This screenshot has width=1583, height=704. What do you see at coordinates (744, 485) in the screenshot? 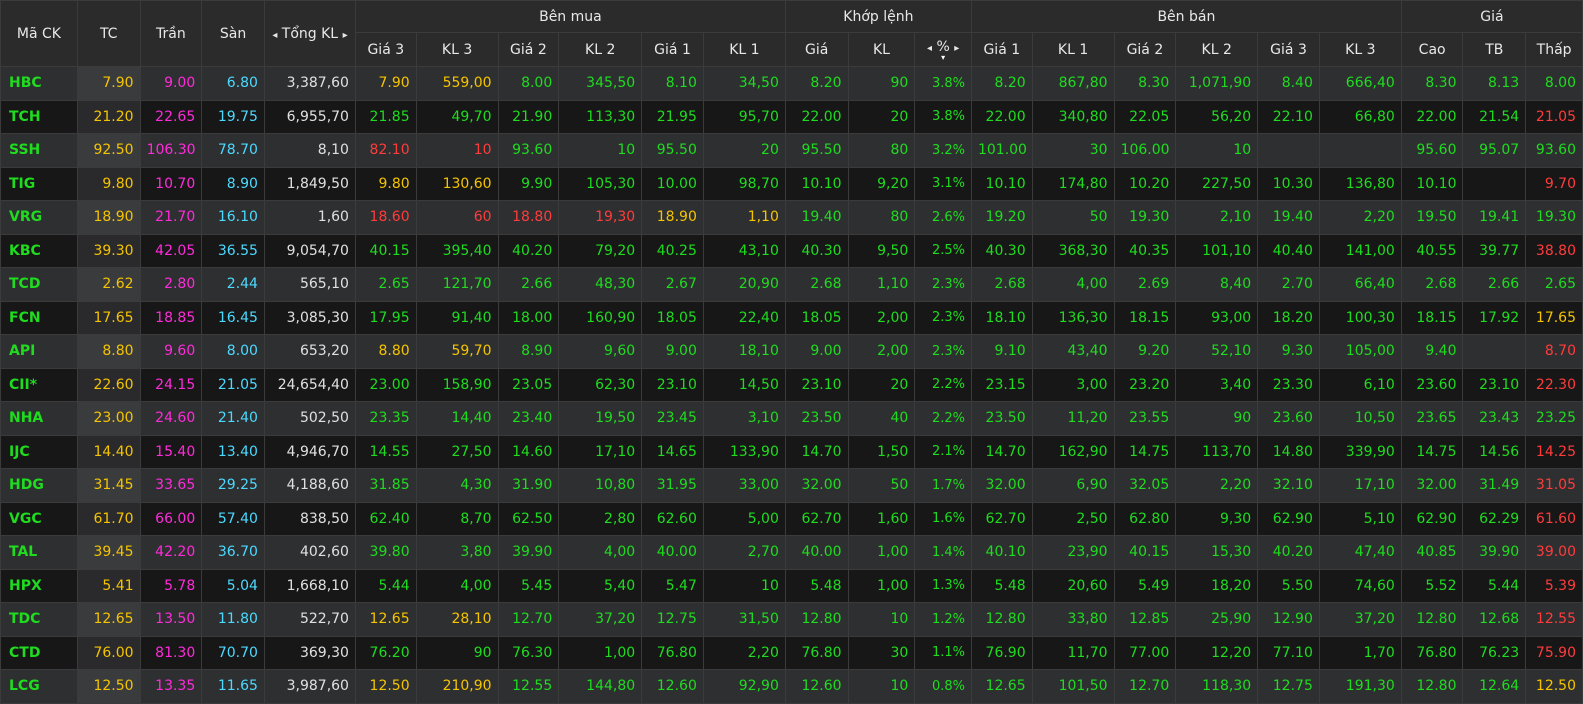
I see `cell-buy-volume-1: 33,00` at bounding box center [744, 485].